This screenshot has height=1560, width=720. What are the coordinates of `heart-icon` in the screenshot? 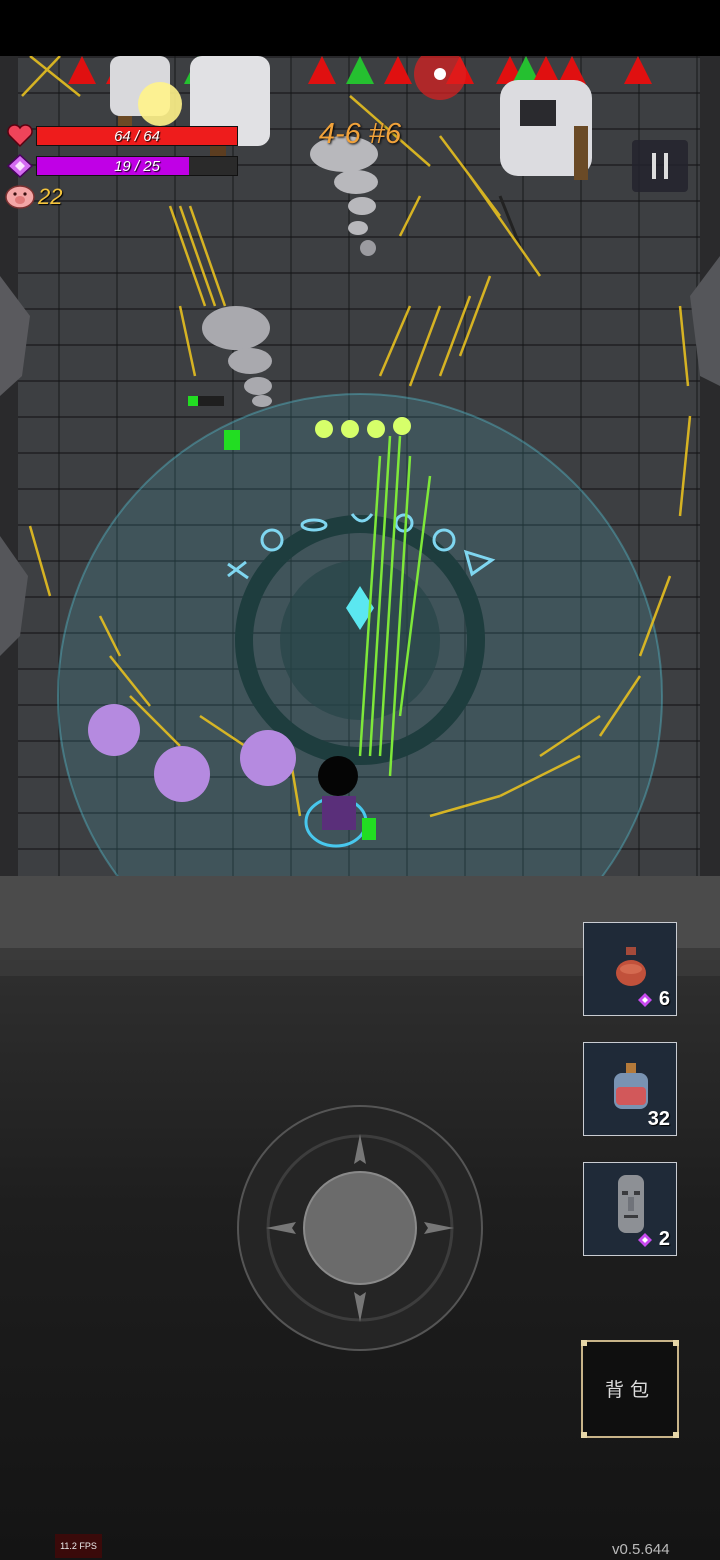 It's located at (20, 136).